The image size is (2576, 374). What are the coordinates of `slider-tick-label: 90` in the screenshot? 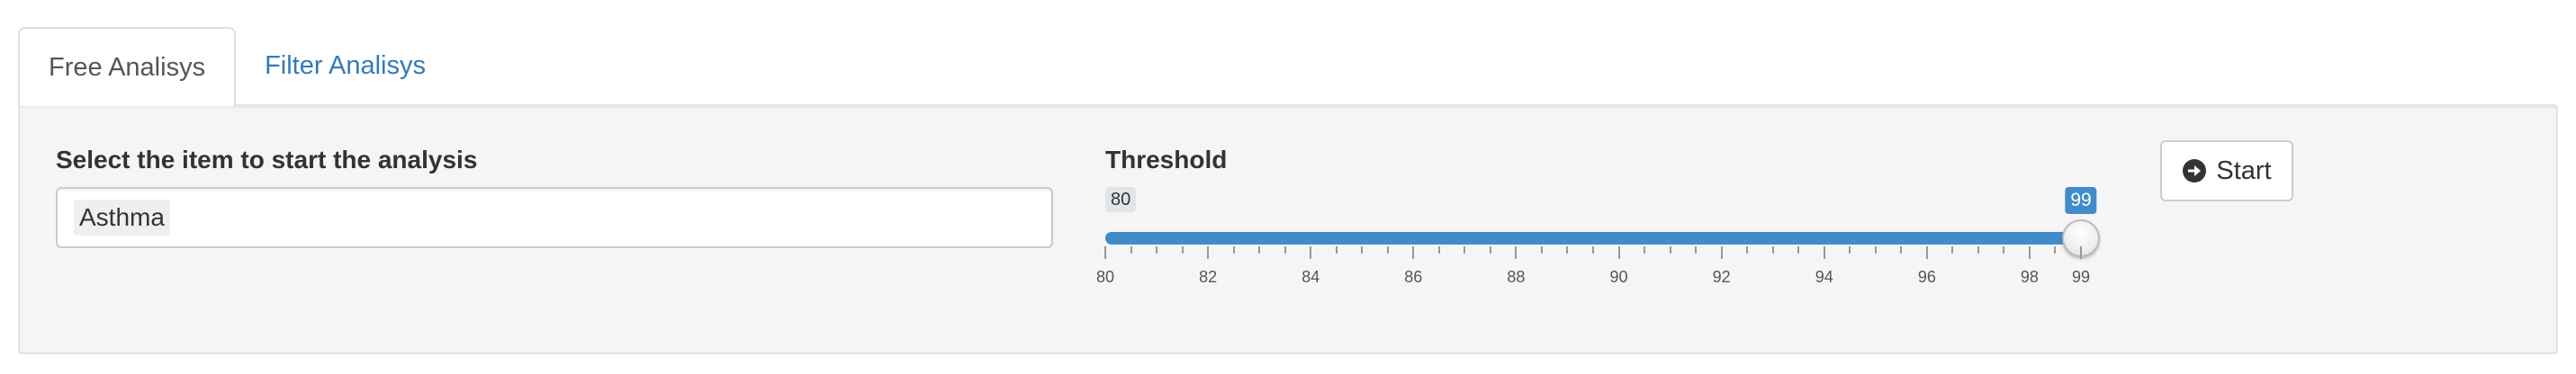 It's located at (1618, 277).